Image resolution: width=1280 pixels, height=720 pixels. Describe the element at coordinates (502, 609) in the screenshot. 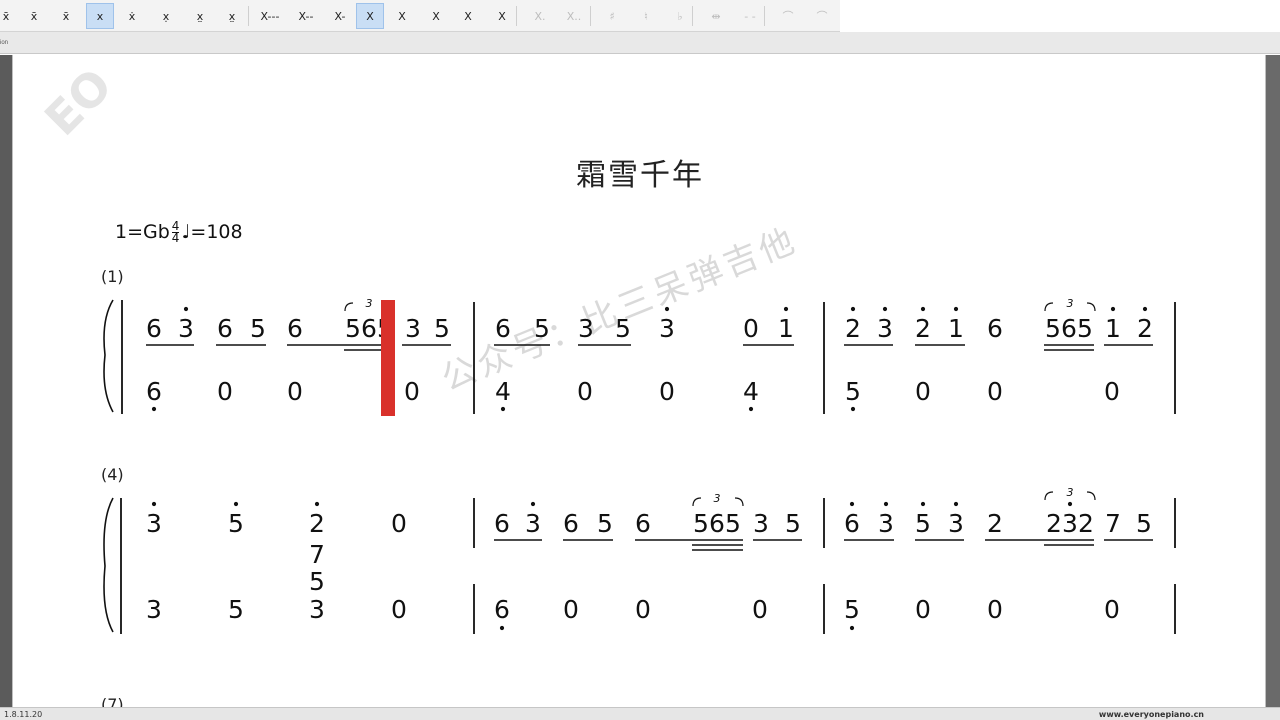

I see `lower-note: 6` at that location.